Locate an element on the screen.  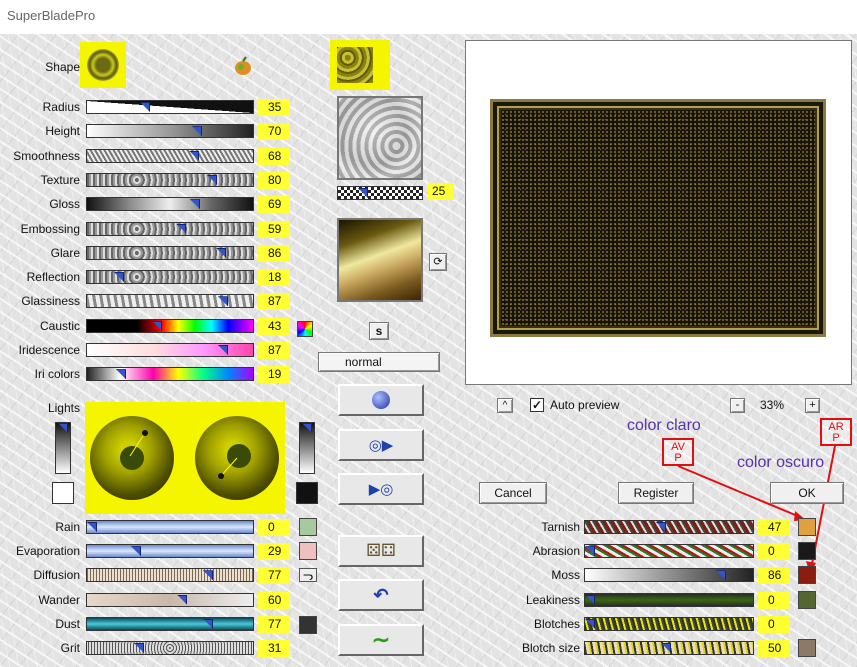
tarnish-slider is located at coordinates (669, 527).